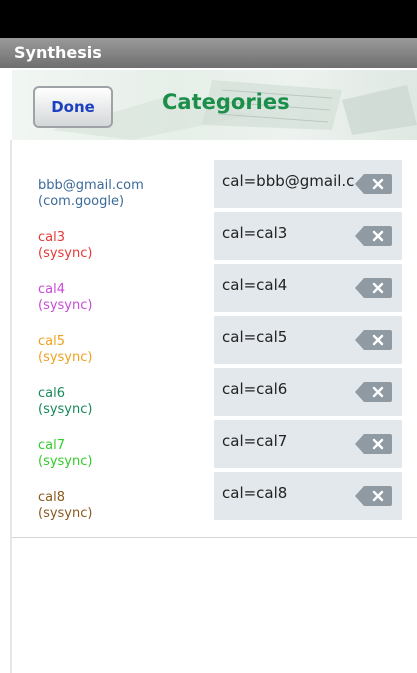 The image size is (417, 673). I want to click on account-label: cal8 (sysync), so click(65, 506).